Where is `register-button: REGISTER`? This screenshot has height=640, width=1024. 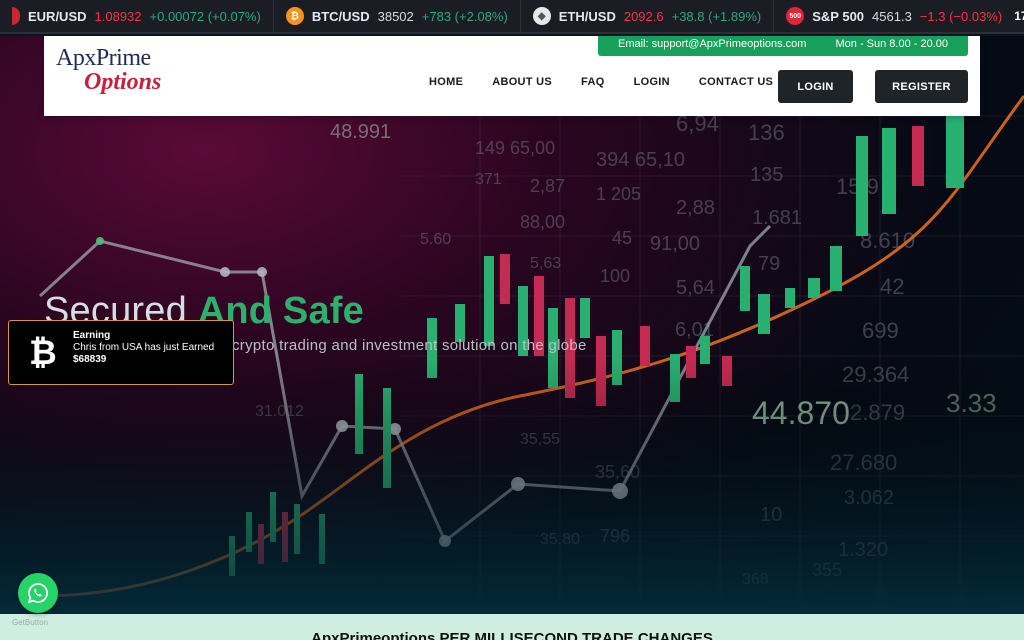 register-button: REGISTER is located at coordinates (921, 86).